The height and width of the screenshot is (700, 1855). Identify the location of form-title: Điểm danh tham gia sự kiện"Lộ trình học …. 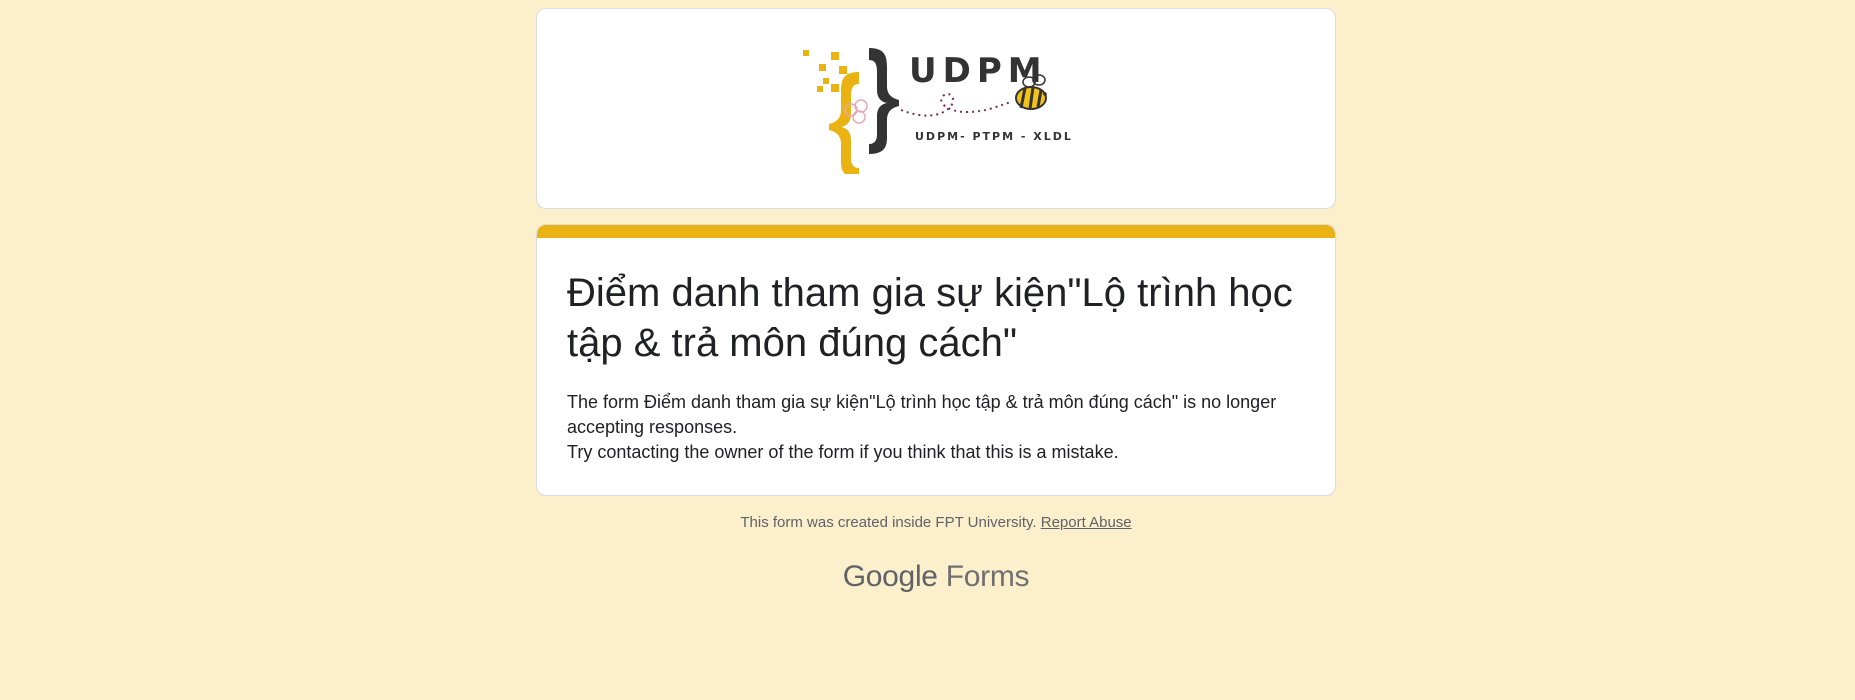
(930, 318).